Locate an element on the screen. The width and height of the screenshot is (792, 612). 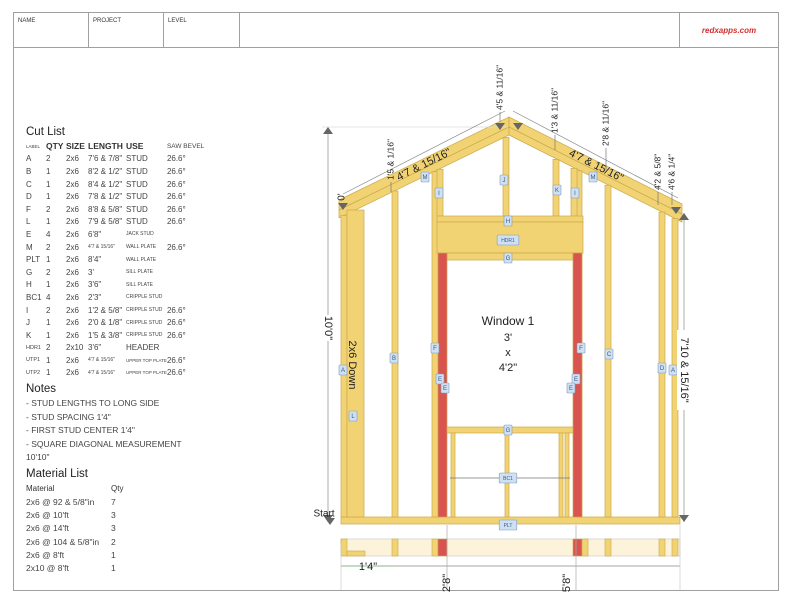
tag-c: C is located at coordinates (609, 355).